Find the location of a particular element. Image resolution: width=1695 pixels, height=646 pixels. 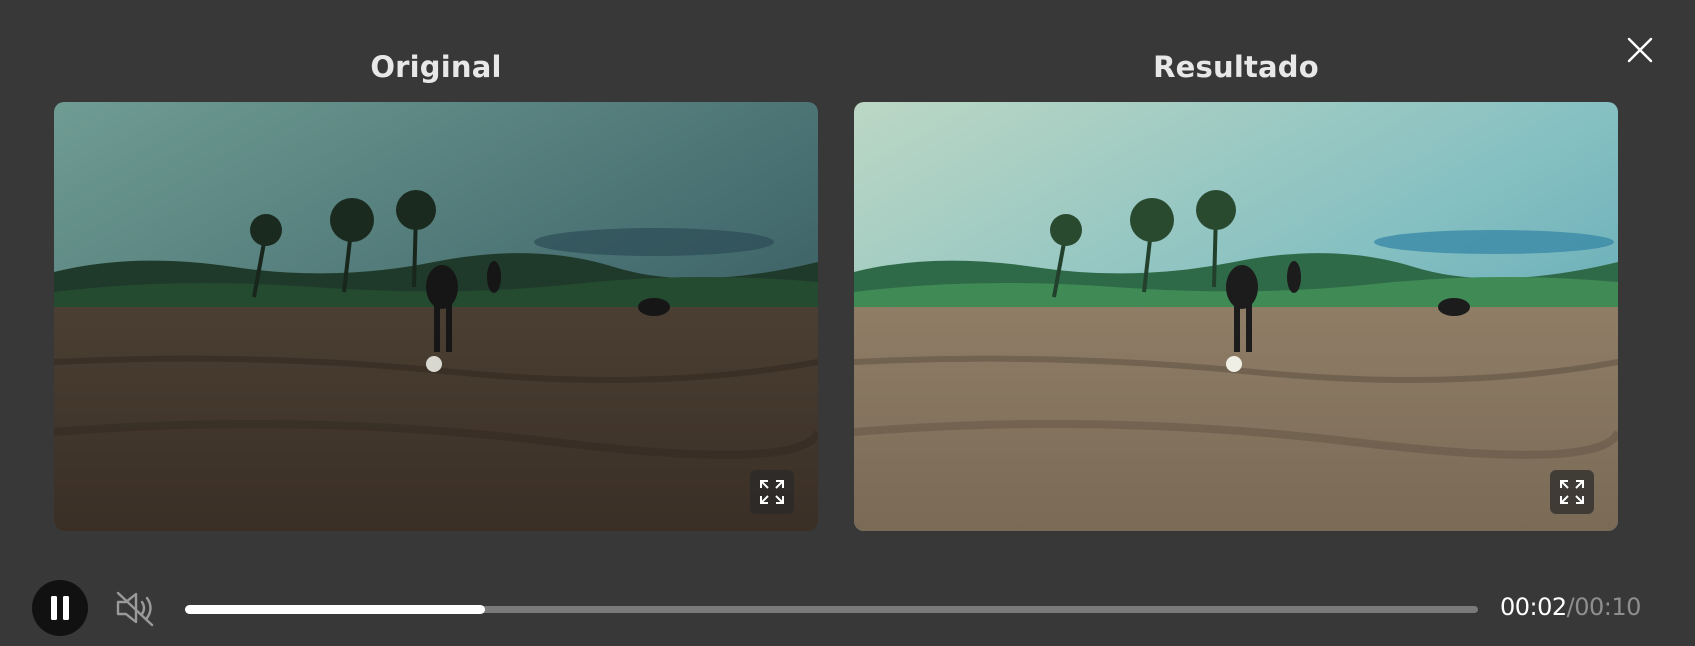

current-time: 00:02 is located at coordinates (1533, 607).